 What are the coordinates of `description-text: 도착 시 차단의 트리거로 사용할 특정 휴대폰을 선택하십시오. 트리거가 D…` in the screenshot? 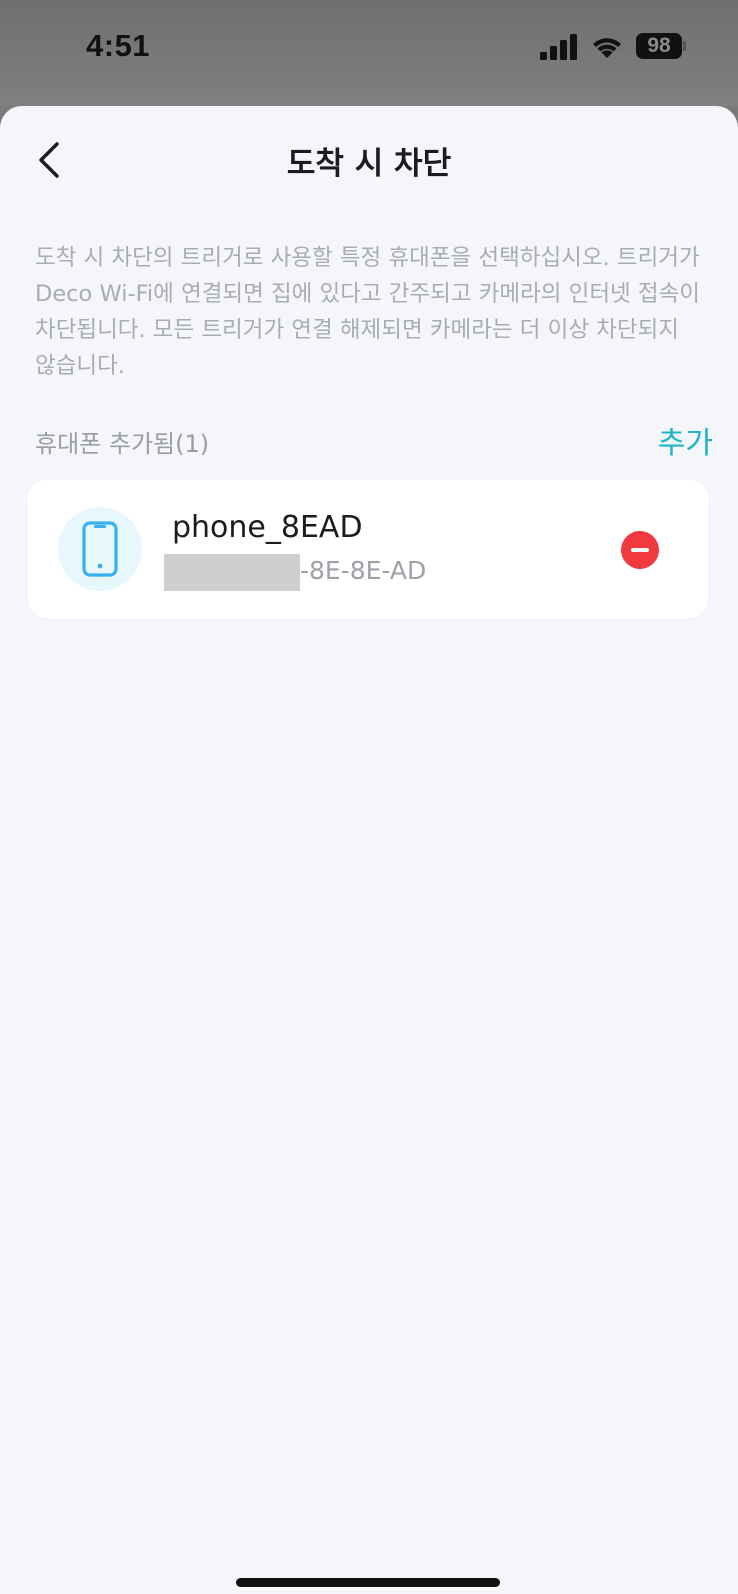 It's located at (368, 312).